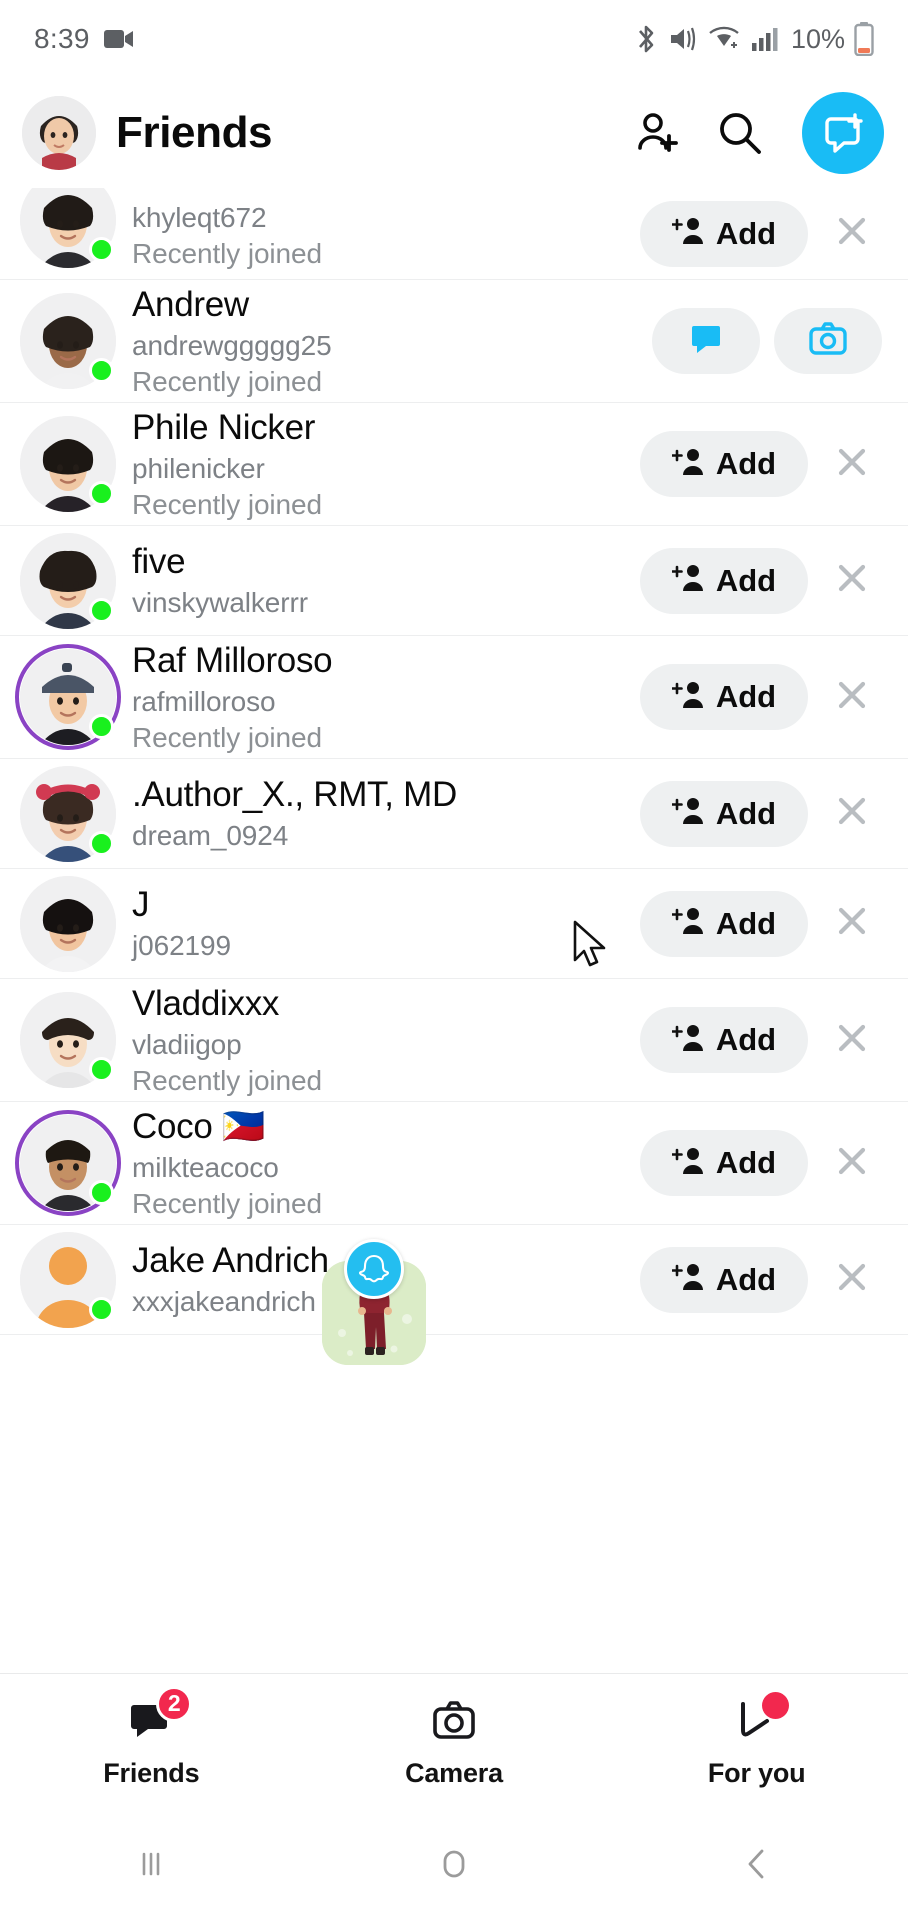 The image size is (908, 1920). What do you see at coordinates (174, 1703) in the screenshot?
I see `notification-badge: 2` at bounding box center [174, 1703].